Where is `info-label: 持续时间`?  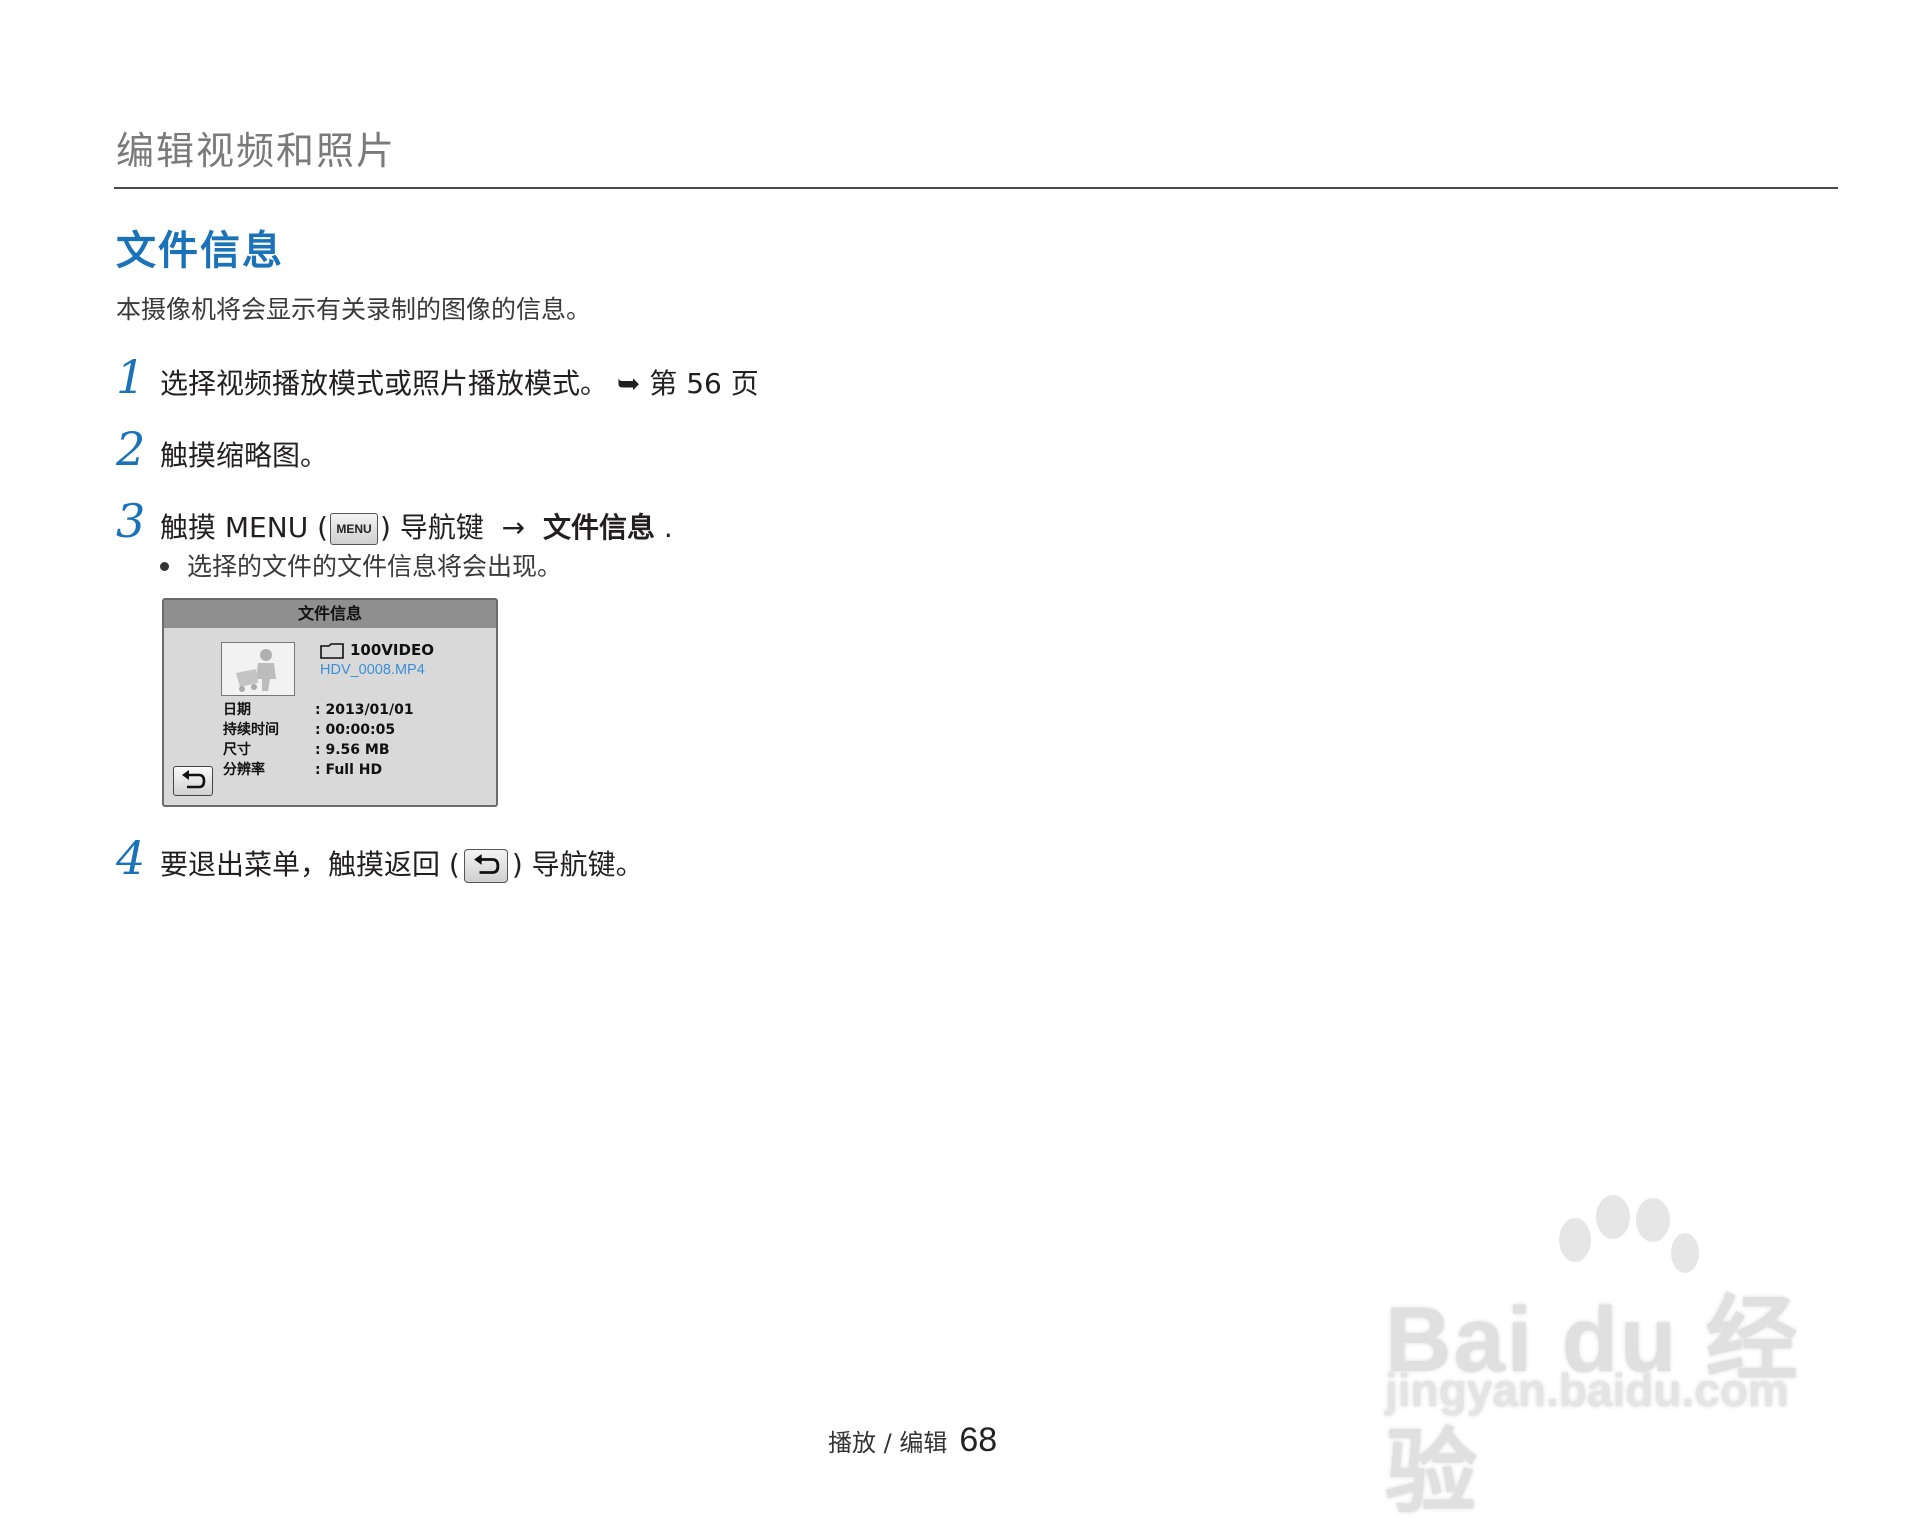
info-label: 持续时间 is located at coordinates (251, 730).